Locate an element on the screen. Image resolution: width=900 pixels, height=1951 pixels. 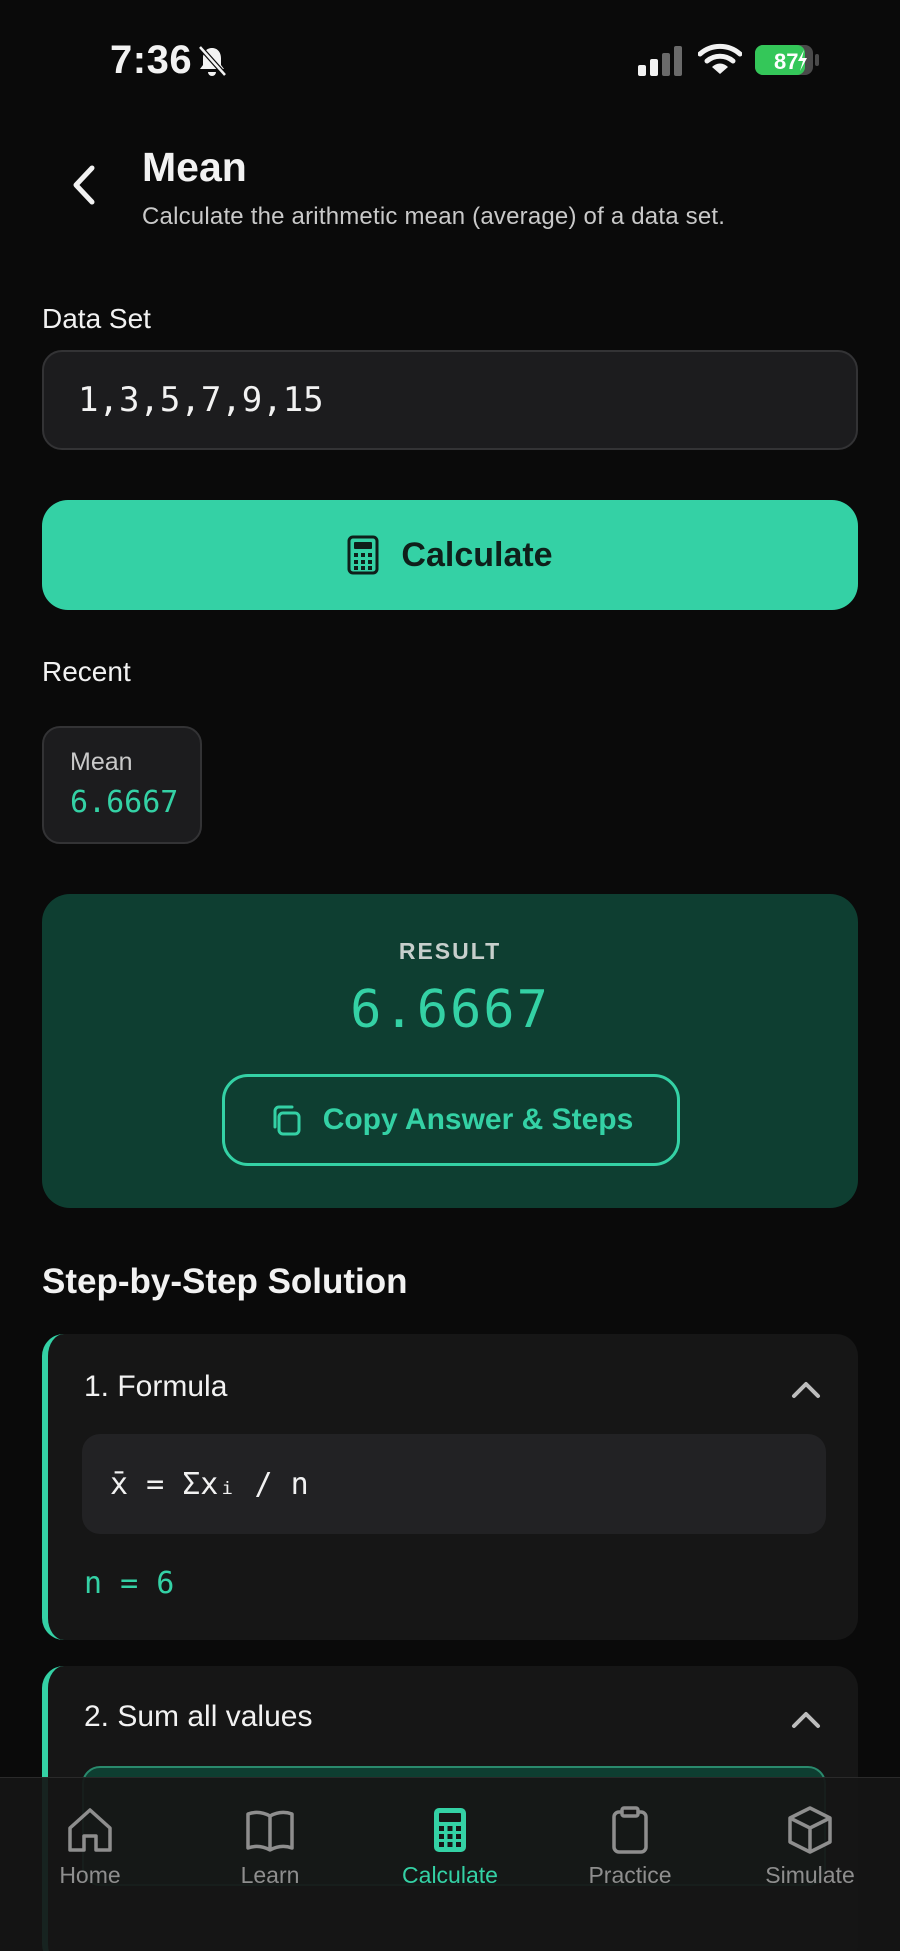
result-card: RESULT 6.6667 Copy Answer & Steps is located at coordinates (450, 1051).